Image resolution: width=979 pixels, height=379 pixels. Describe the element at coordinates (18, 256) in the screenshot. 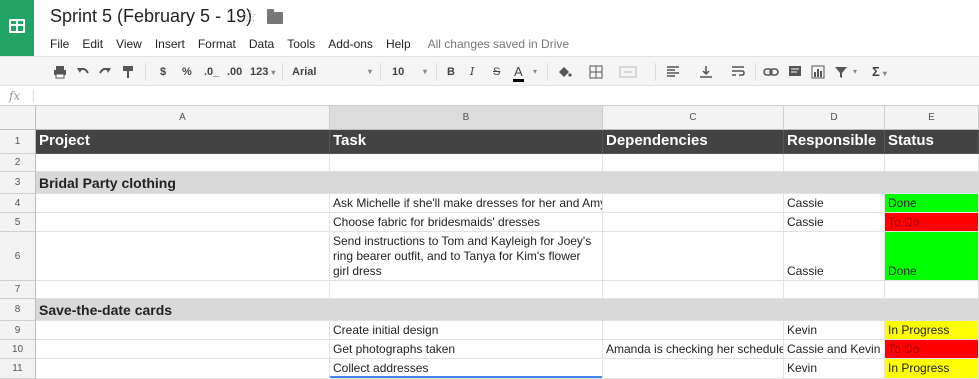

I see `row-header: 6` at that location.